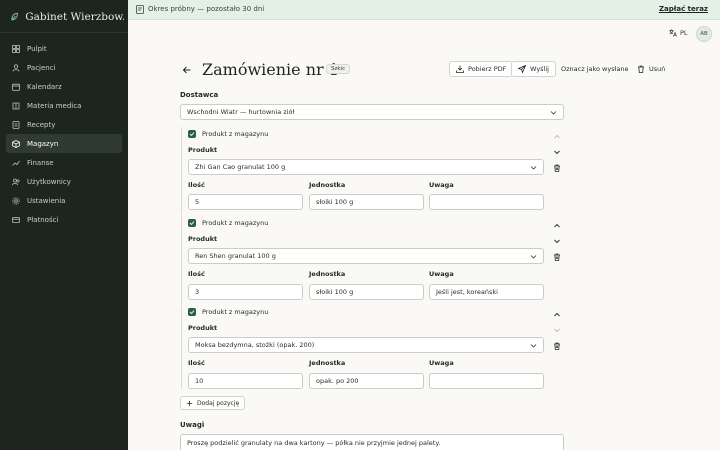  I want to click on supplier-label: Dostawca, so click(199, 95).